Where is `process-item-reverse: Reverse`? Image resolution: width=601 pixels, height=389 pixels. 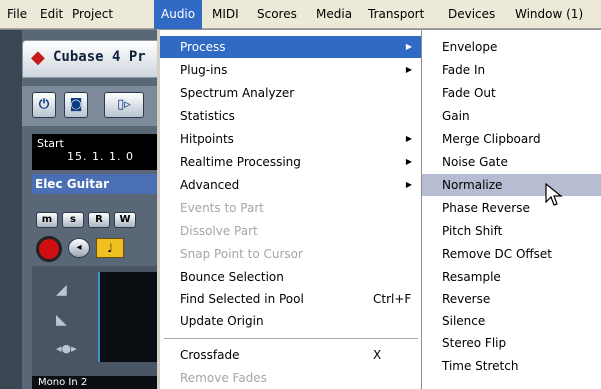
process-item-reverse: Reverse is located at coordinates (511, 299).